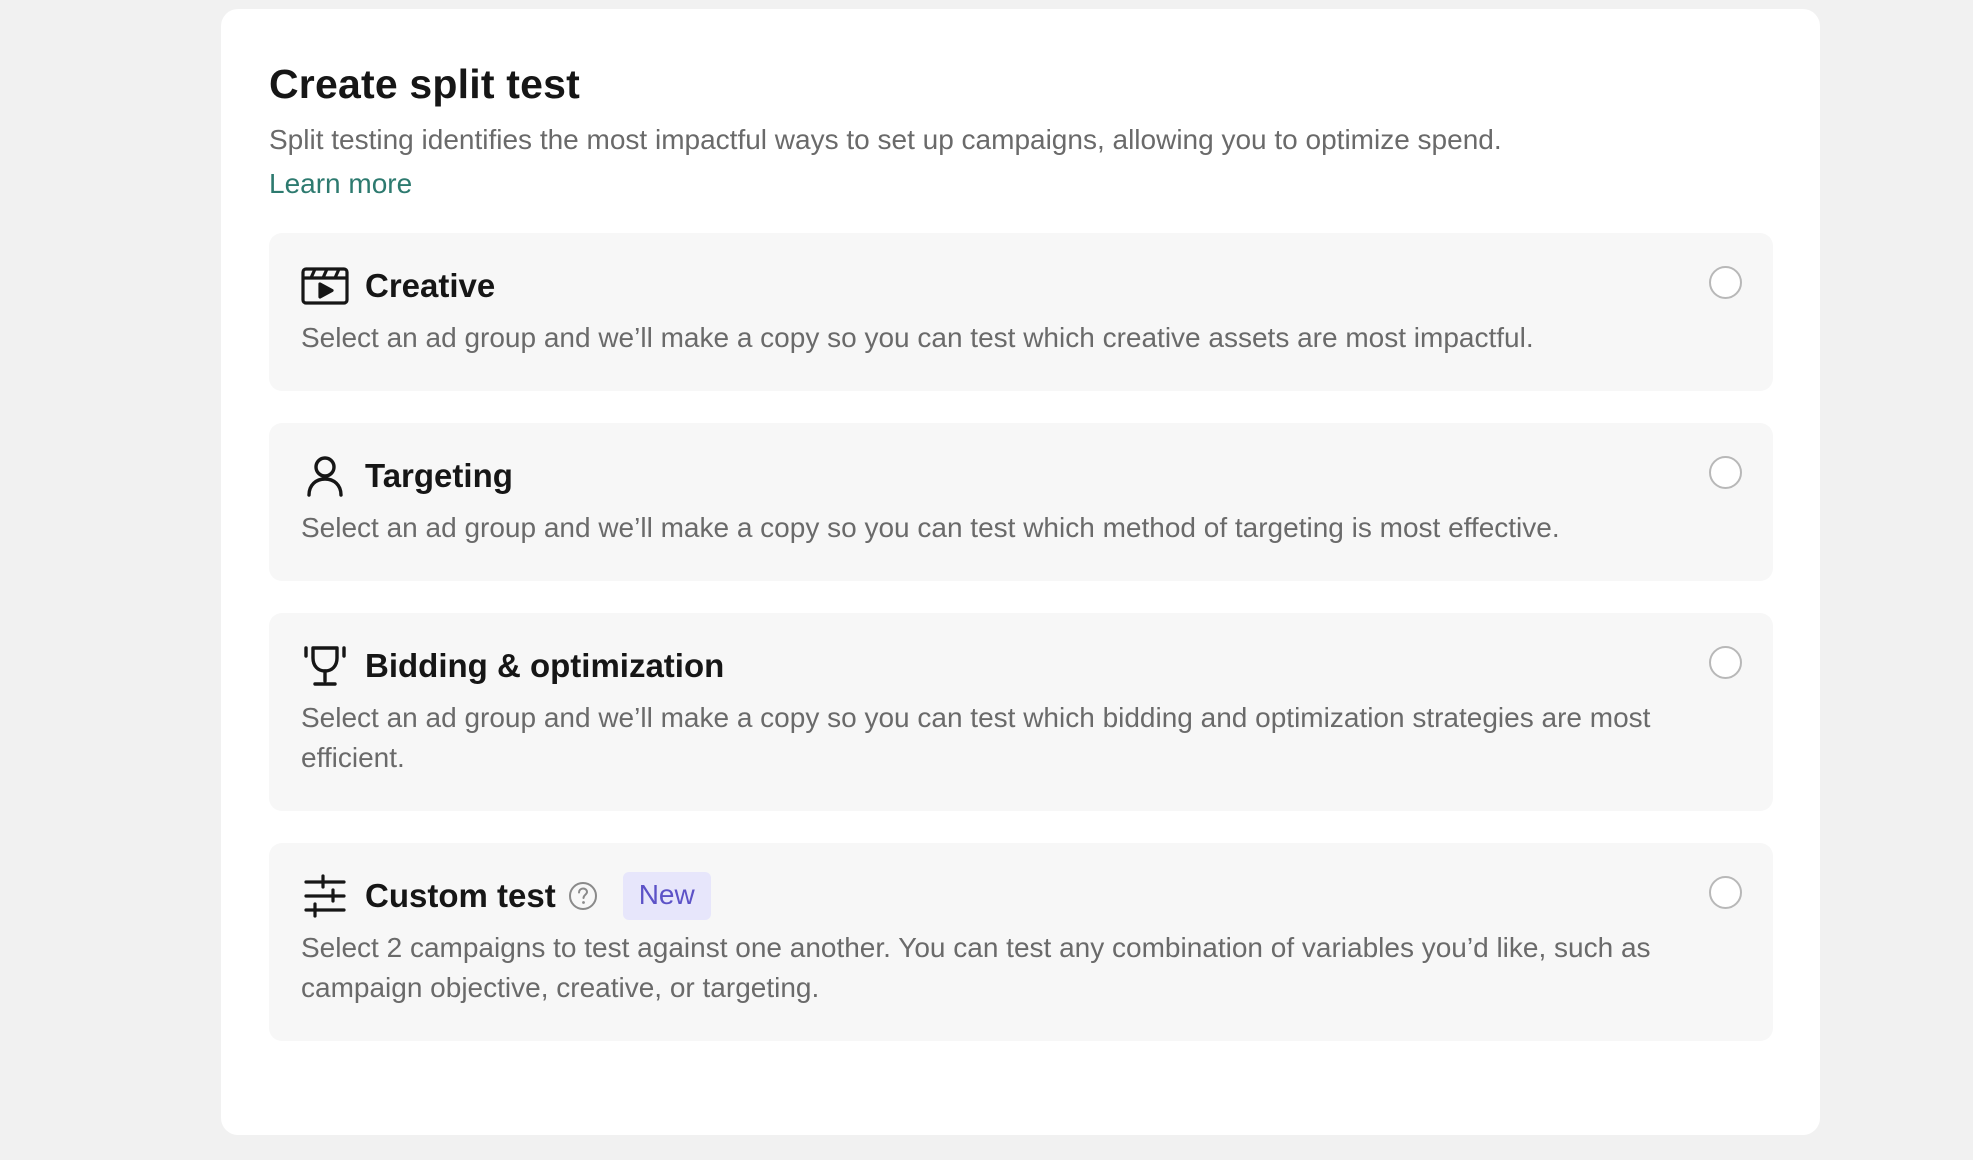  Describe the element at coordinates (430, 285) in the screenshot. I see `option-title: Creative` at that location.